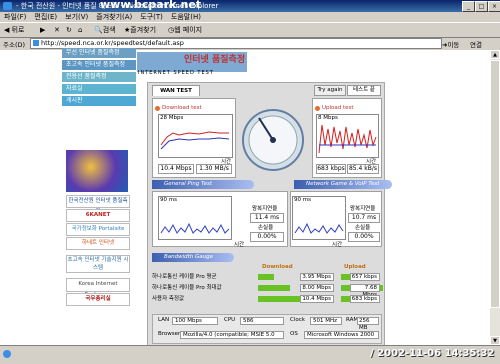  What do you see at coordinates (262, 321) in the screenshot?
I see `spec-cpu-value: 586` at bounding box center [262, 321].